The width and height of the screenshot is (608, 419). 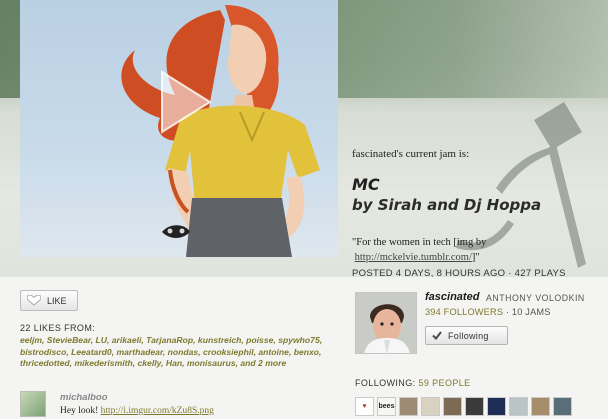 What do you see at coordinates (157, 411) in the screenshot?
I see `comment-link: http://i.imgur.com/kZu8S.png` at bounding box center [157, 411].